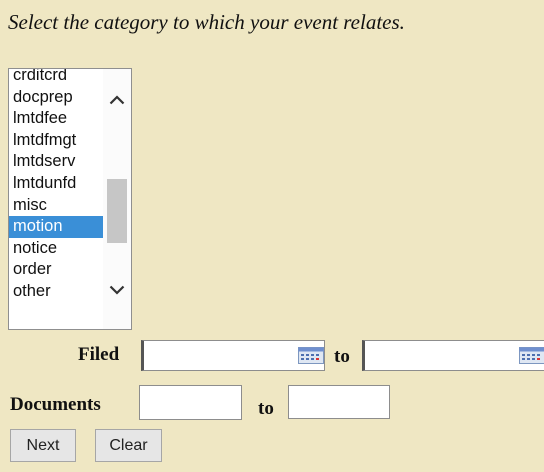 This screenshot has height=472, width=544. Describe the element at coordinates (56, 98) in the screenshot. I see `list-item: docprep` at that location.